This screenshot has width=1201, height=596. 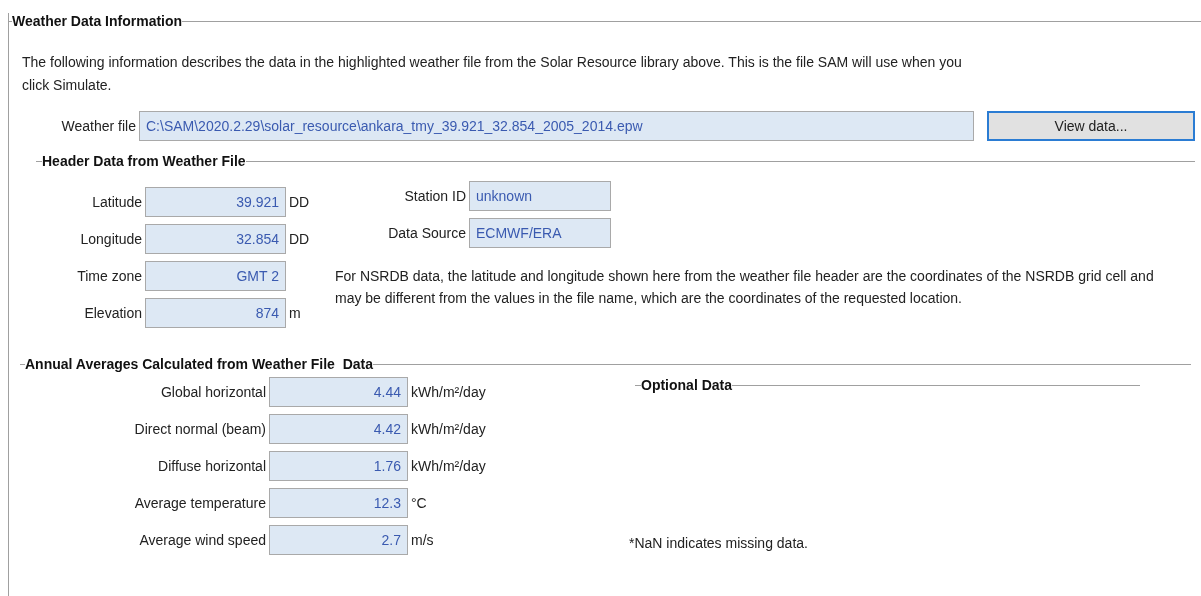 I want to click on field-label: Latitude, so click(x=116, y=202).